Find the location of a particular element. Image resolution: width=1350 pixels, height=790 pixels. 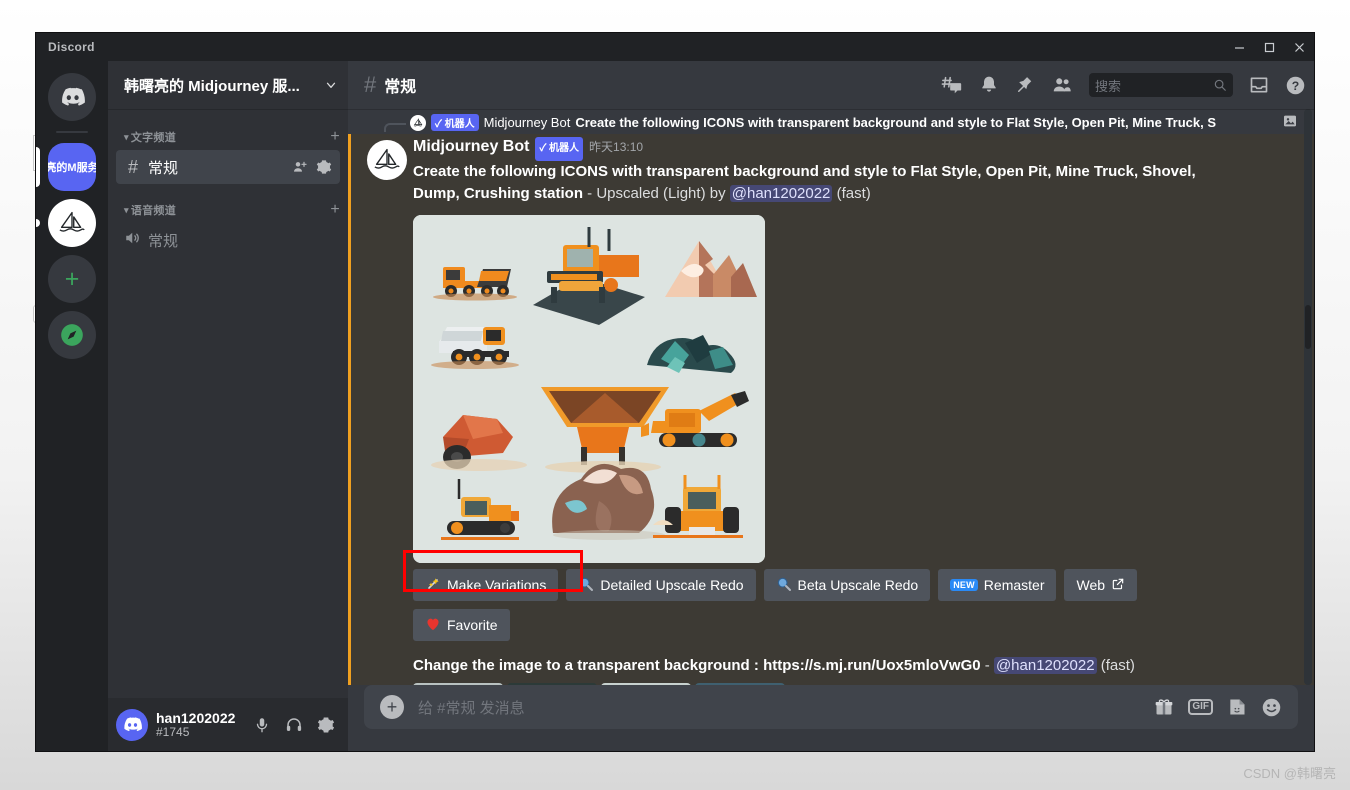

message-composer: + 给 #常规 发消息 GIF is located at coordinates (831, 718).